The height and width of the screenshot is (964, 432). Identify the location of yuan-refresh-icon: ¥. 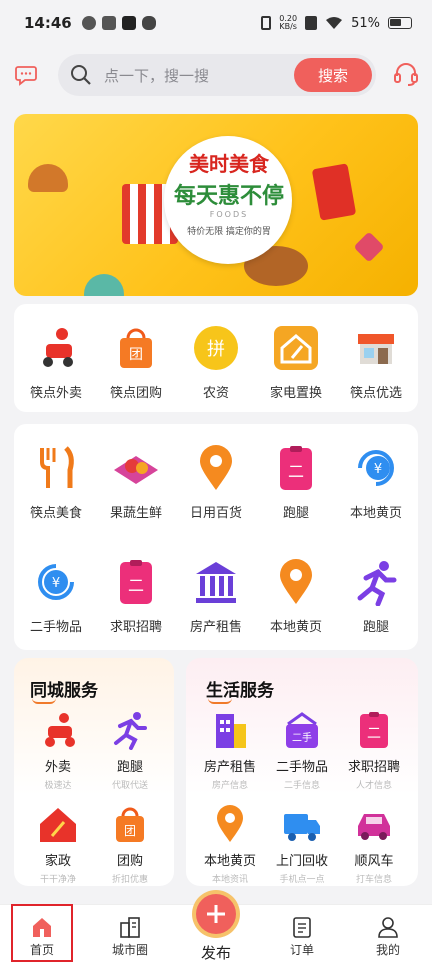
(376, 468).